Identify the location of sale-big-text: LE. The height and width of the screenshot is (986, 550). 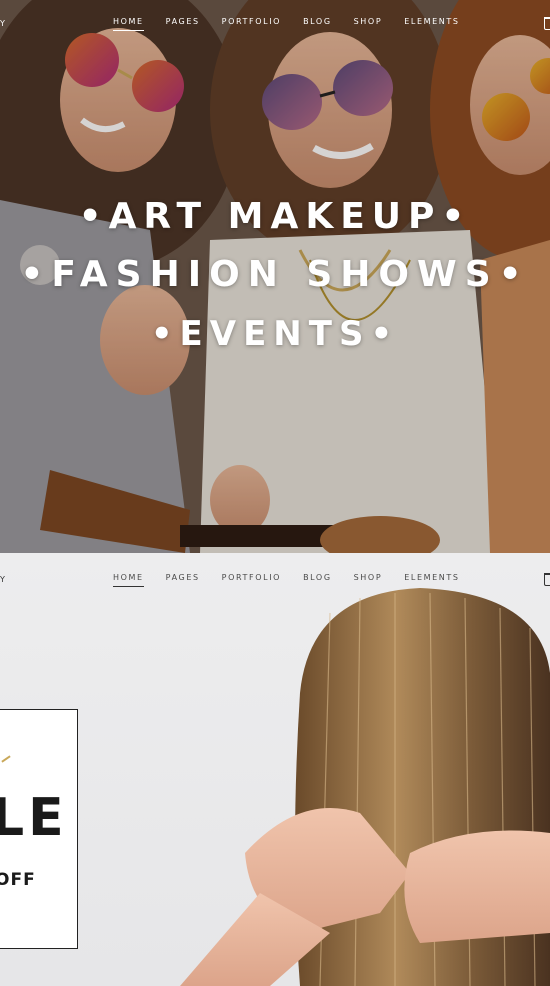
(34, 818).